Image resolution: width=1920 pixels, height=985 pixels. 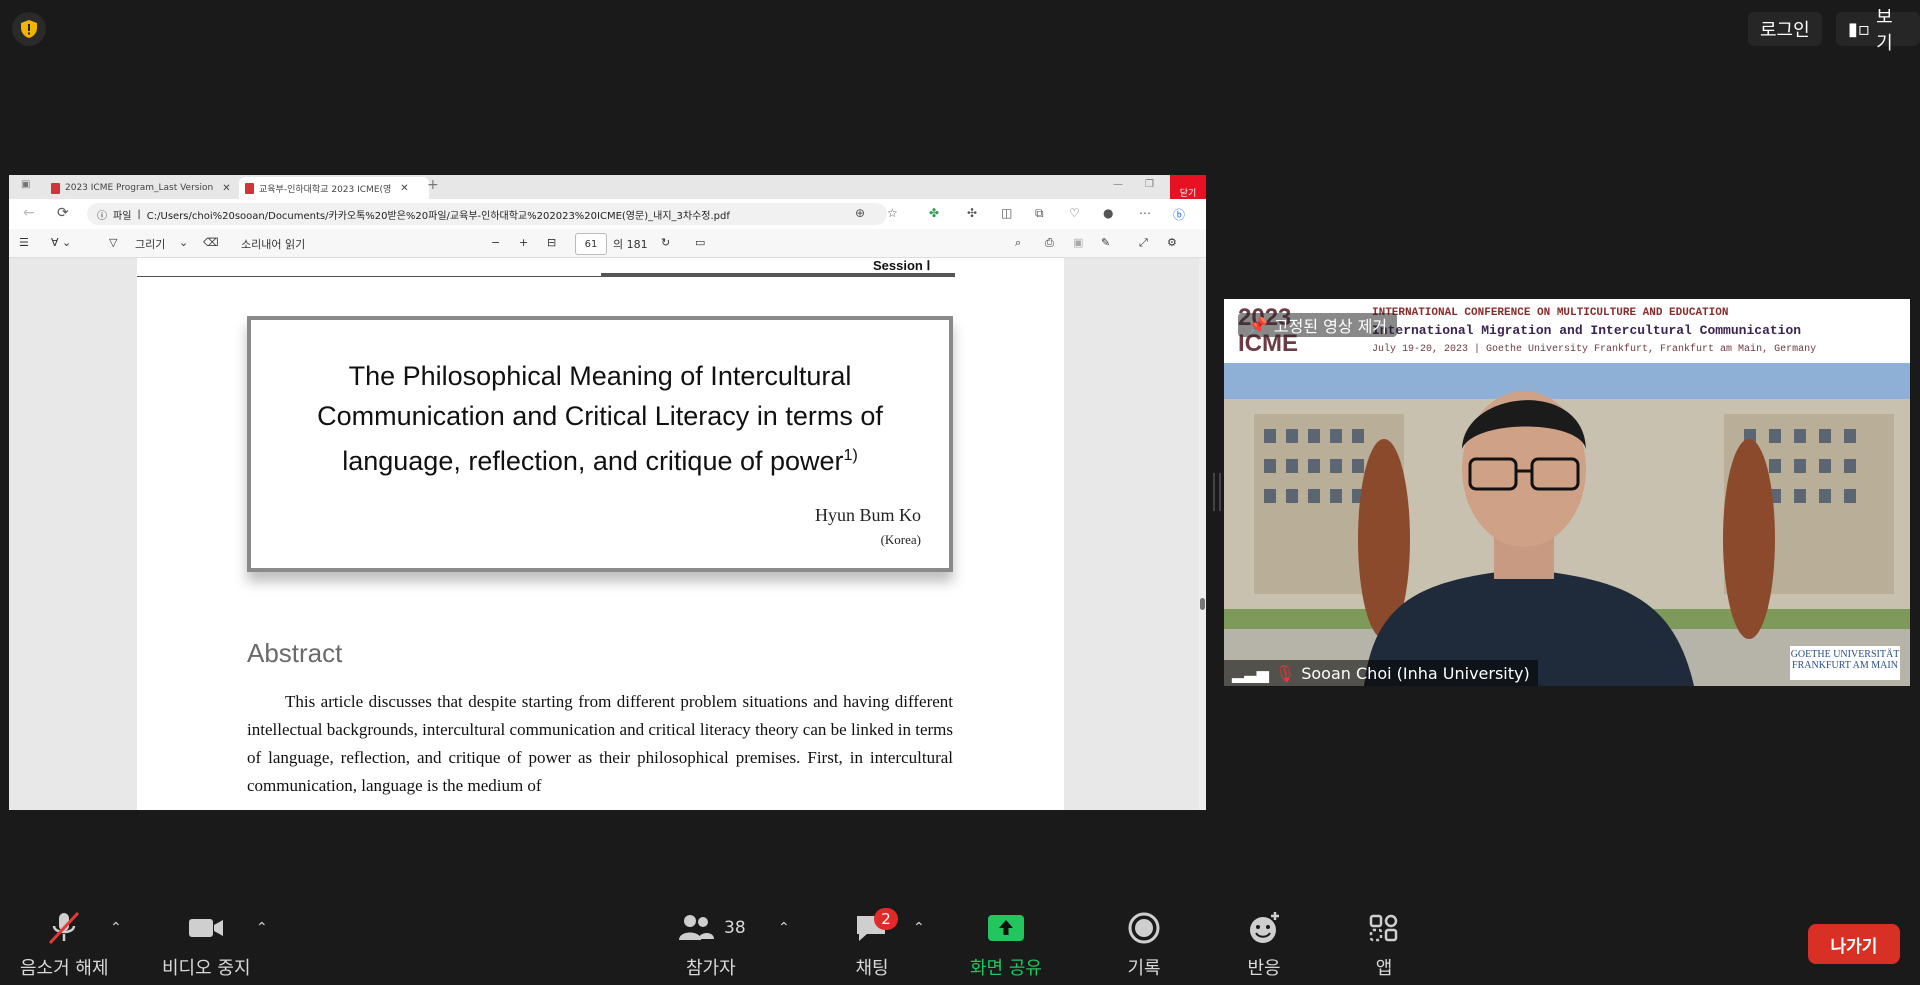 I want to click on muted-mic-icon: 🎙, so click(x=1285, y=673).